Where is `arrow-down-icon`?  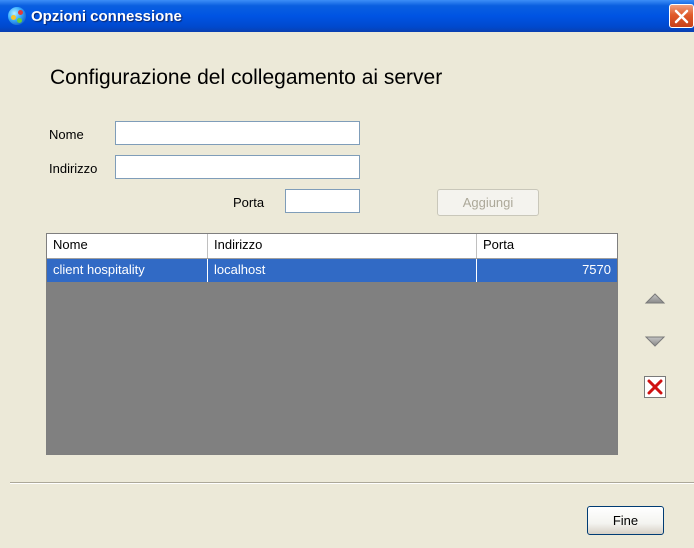
arrow-down-icon is located at coordinates (655, 341).